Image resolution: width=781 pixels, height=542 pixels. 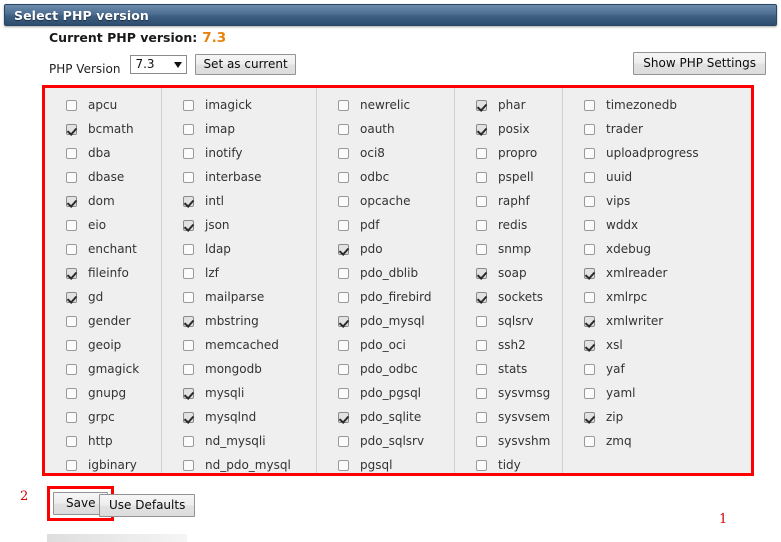 I want to click on extension-row: apcu, so click(x=103, y=105).